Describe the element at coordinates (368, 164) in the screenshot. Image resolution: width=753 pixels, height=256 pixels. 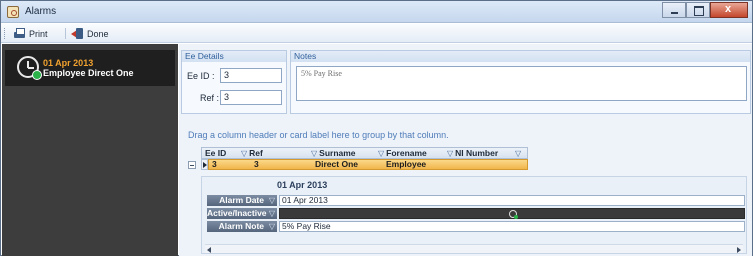
I see `table-row: 3 3 Direct One Employee` at that location.